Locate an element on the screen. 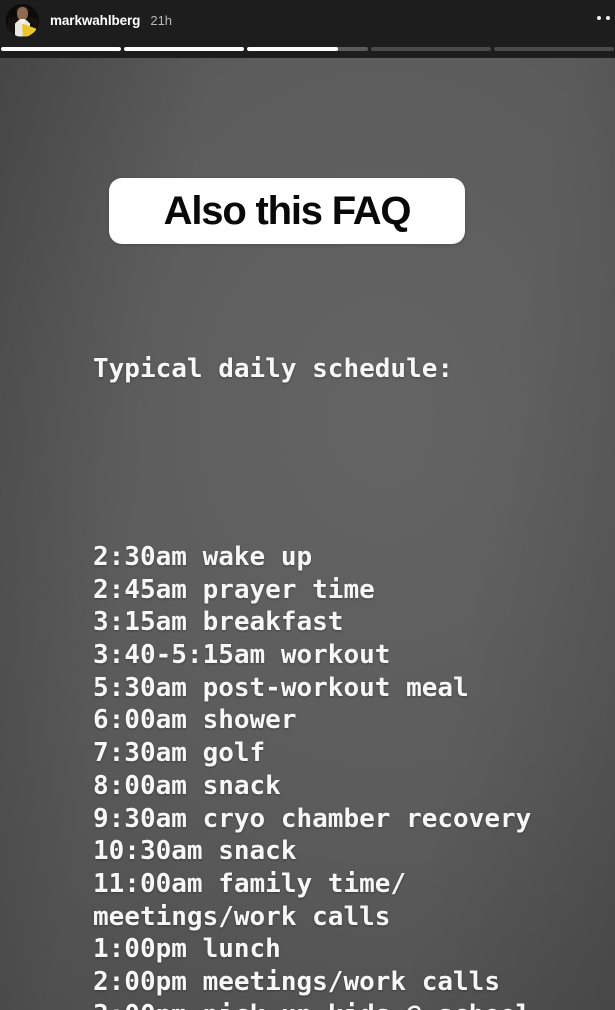 Image resolution: width=615 pixels, height=1010 pixels. schedule-line: 7:30am golf is located at coordinates (179, 753).